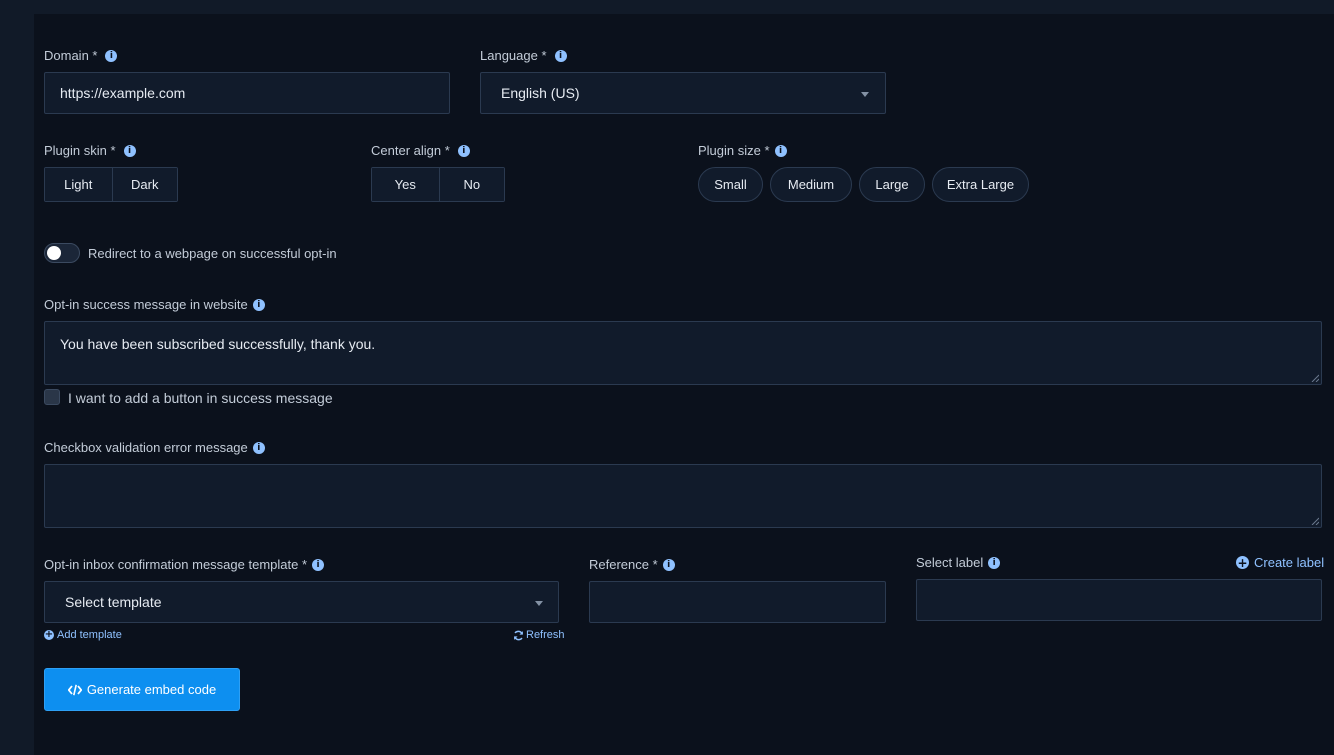 This screenshot has width=1334, height=755. What do you see at coordinates (74, 689) in the screenshot?
I see `code-icon` at bounding box center [74, 689].